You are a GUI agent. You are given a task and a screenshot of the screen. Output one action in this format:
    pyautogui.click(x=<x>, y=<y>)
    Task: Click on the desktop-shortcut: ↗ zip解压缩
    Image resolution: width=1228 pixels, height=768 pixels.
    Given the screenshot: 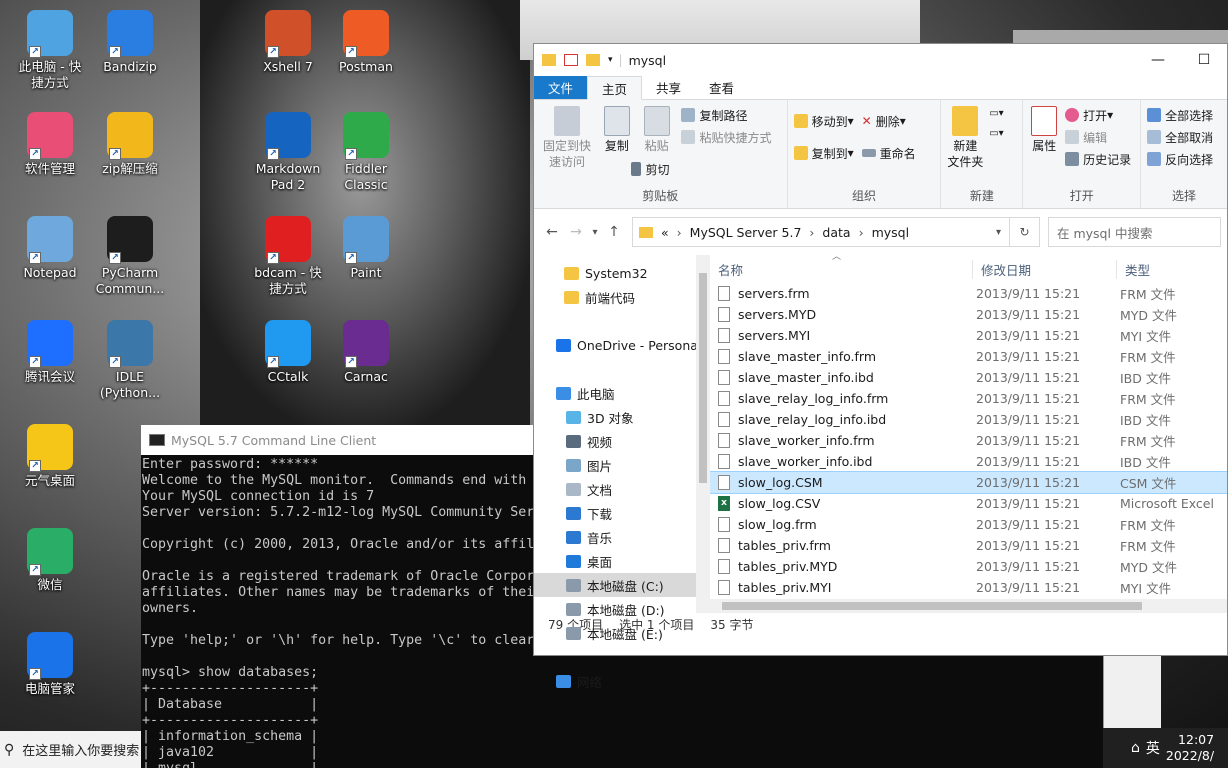 What is the action you would take?
    pyautogui.click(x=130, y=144)
    